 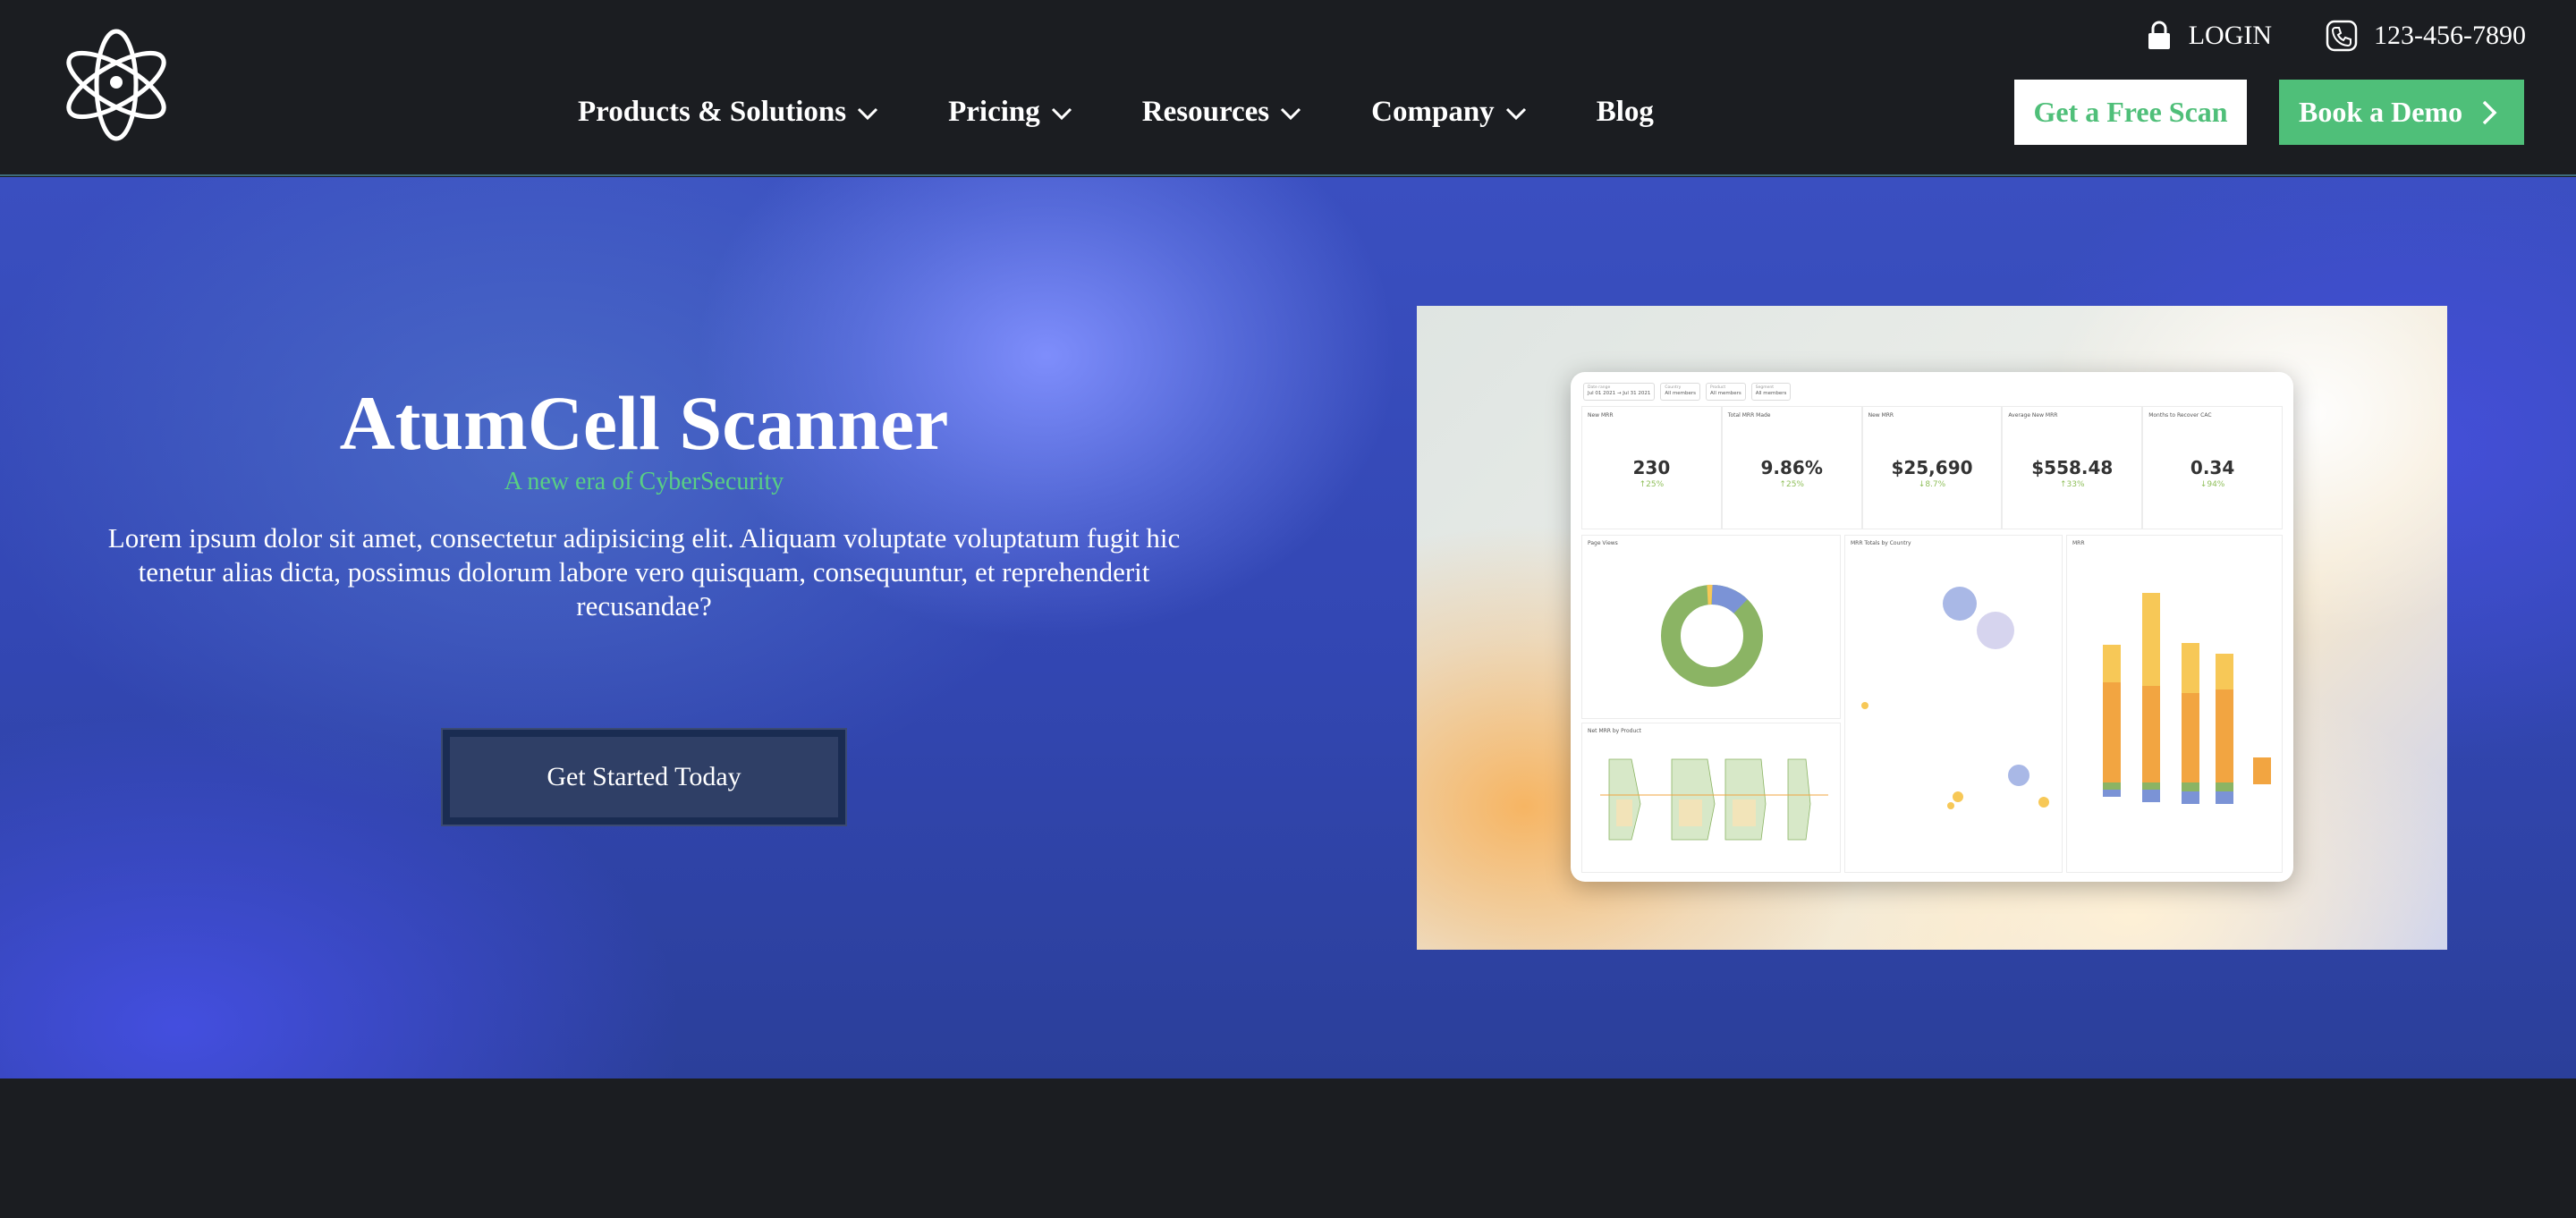 I want to click on kpi-value: 0.34, so click(x=2212, y=467).